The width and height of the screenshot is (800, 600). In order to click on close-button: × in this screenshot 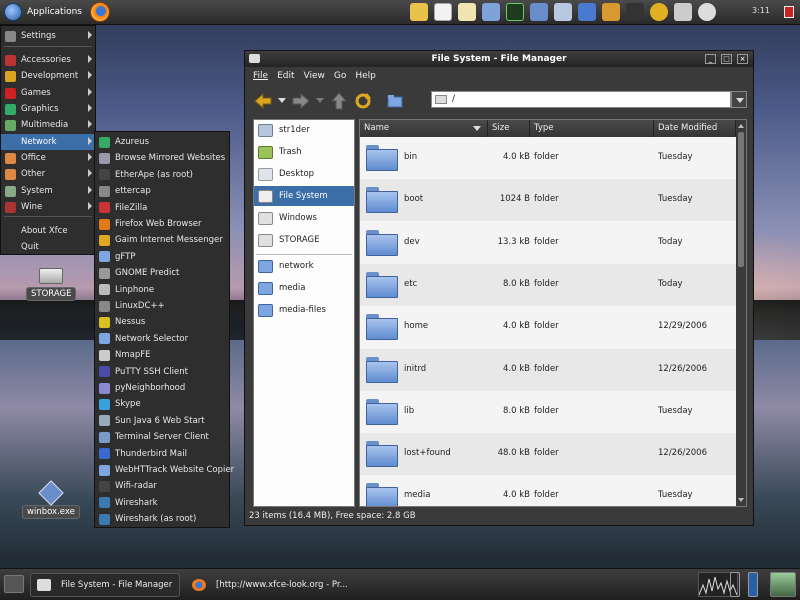, I will do `click(742, 59)`.